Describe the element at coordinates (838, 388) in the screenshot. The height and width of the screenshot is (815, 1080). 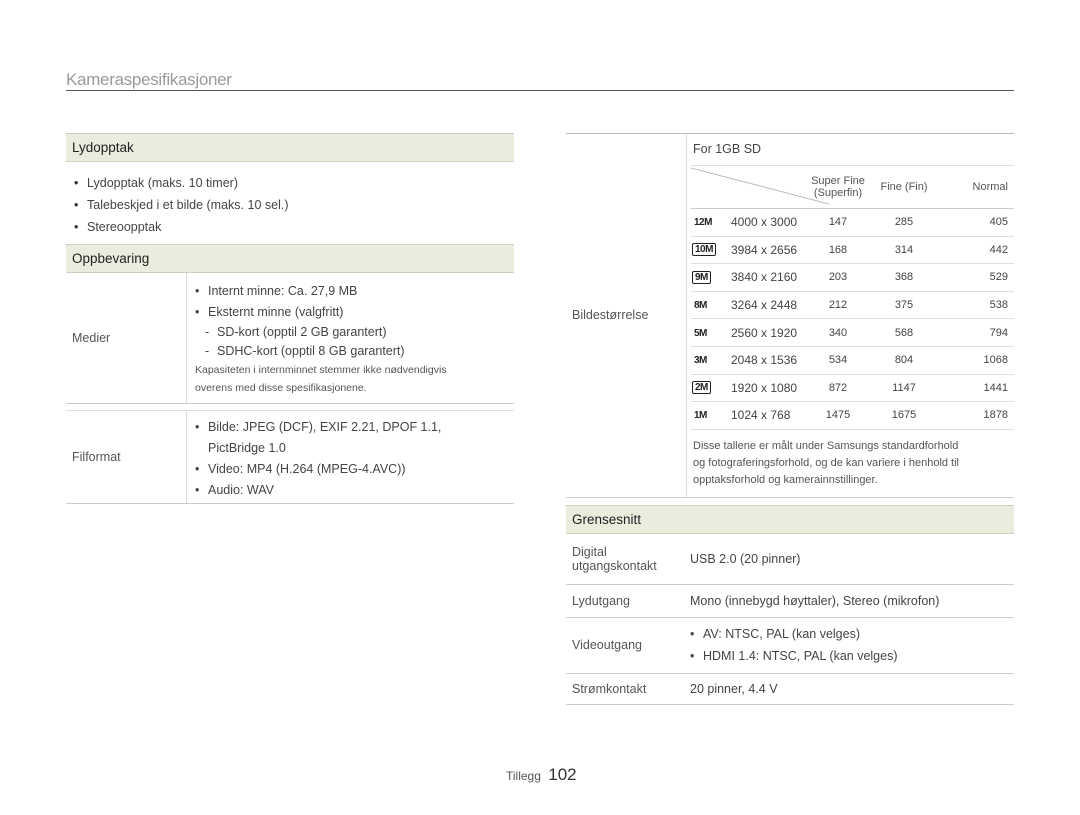
I see `cell-superfine: 872` at that location.